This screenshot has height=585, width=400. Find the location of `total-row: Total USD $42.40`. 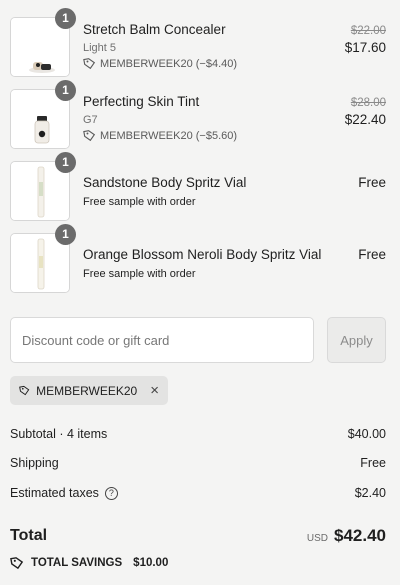

total-row: Total USD $42.40 is located at coordinates (198, 536).